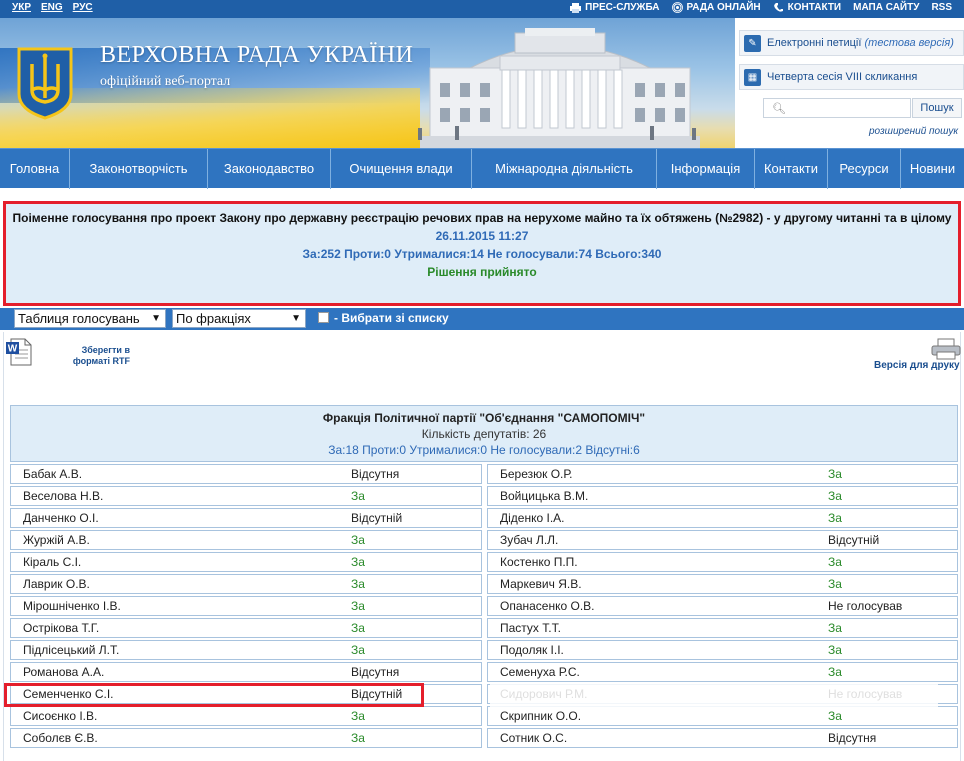 This screenshot has height=761, width=964. What do you see at coordinates (72, 606) in the screenshot?
I see `deputy-name: Мірошніченко І.В.` at bounding box center [72, 606].